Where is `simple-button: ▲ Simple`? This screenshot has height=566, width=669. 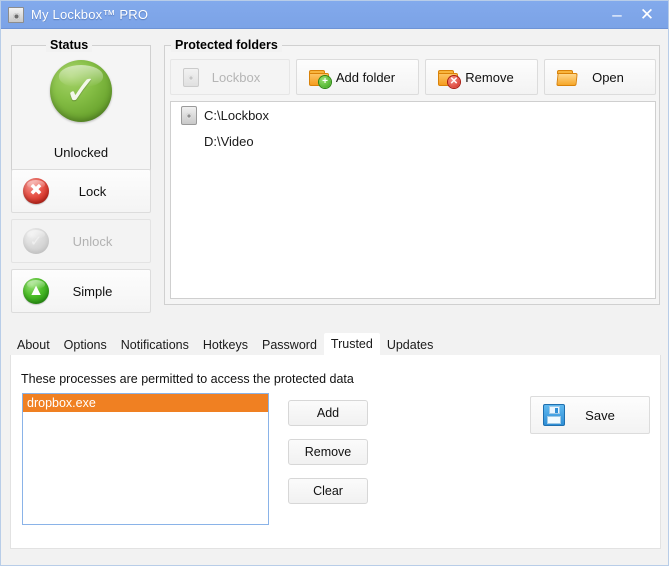 simple-button: ▲ Simple is located at coordinates (81, 291).